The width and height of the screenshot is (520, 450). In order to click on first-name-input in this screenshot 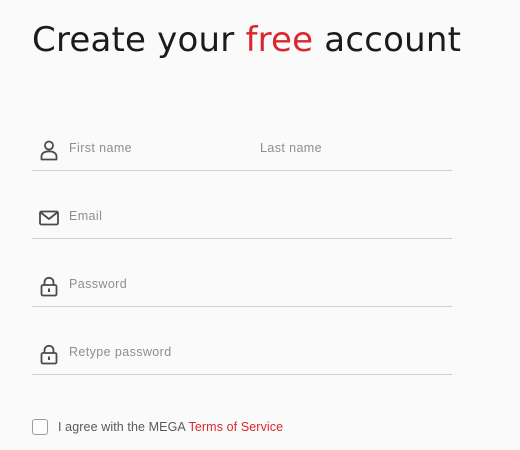, I will do `click(159, 148)`.